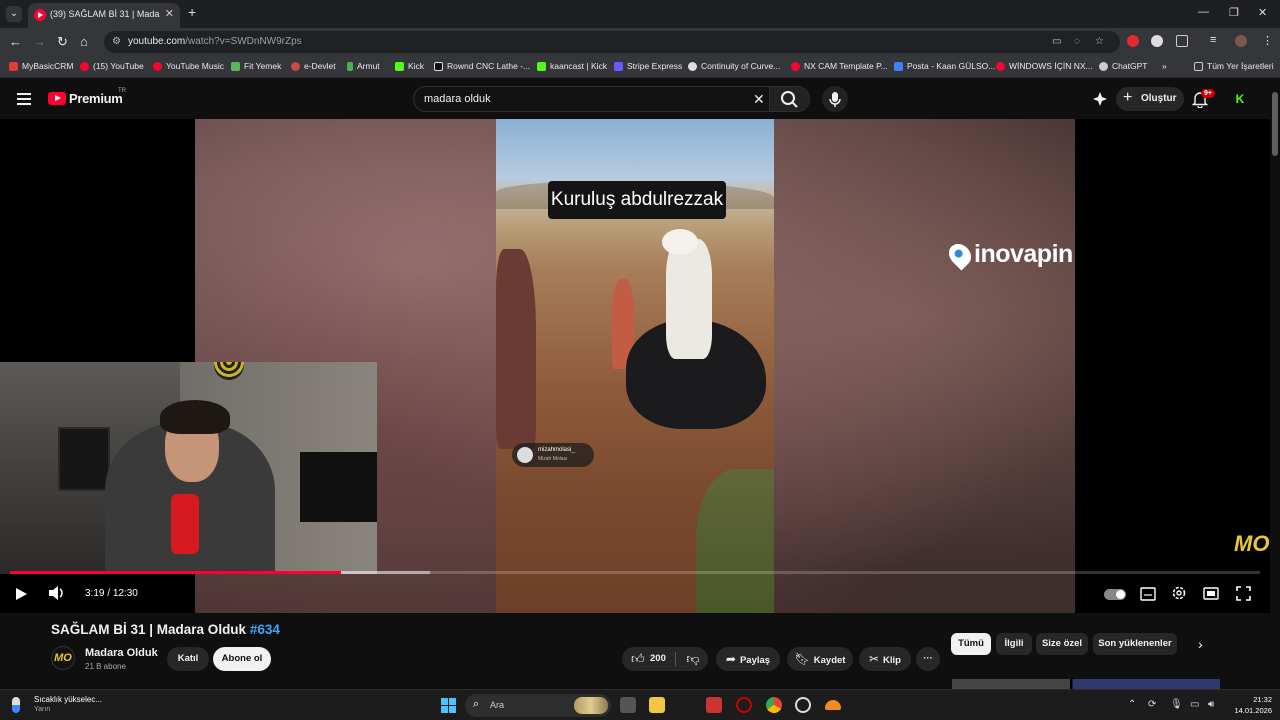  What do you see at coordinates (1152, 704) in the screenshot?
I see `sync-icon: ⟳` at bounding box center [1152, 704].